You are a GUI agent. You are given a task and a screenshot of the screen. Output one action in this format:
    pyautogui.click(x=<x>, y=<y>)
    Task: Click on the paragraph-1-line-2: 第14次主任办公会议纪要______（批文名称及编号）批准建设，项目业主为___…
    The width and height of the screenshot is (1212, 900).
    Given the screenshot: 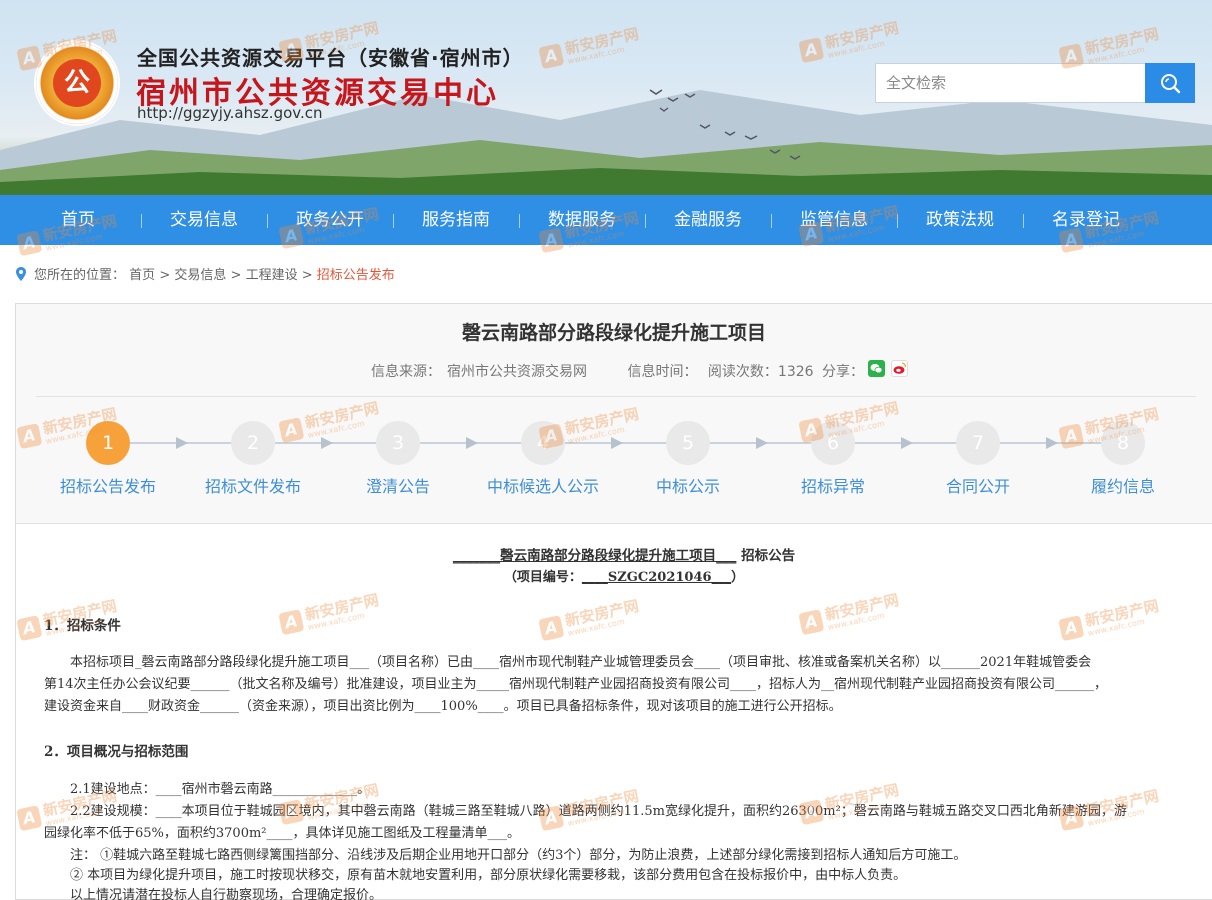 What is the action you would take?
    pyautogui.click(x=576, y=684)
    